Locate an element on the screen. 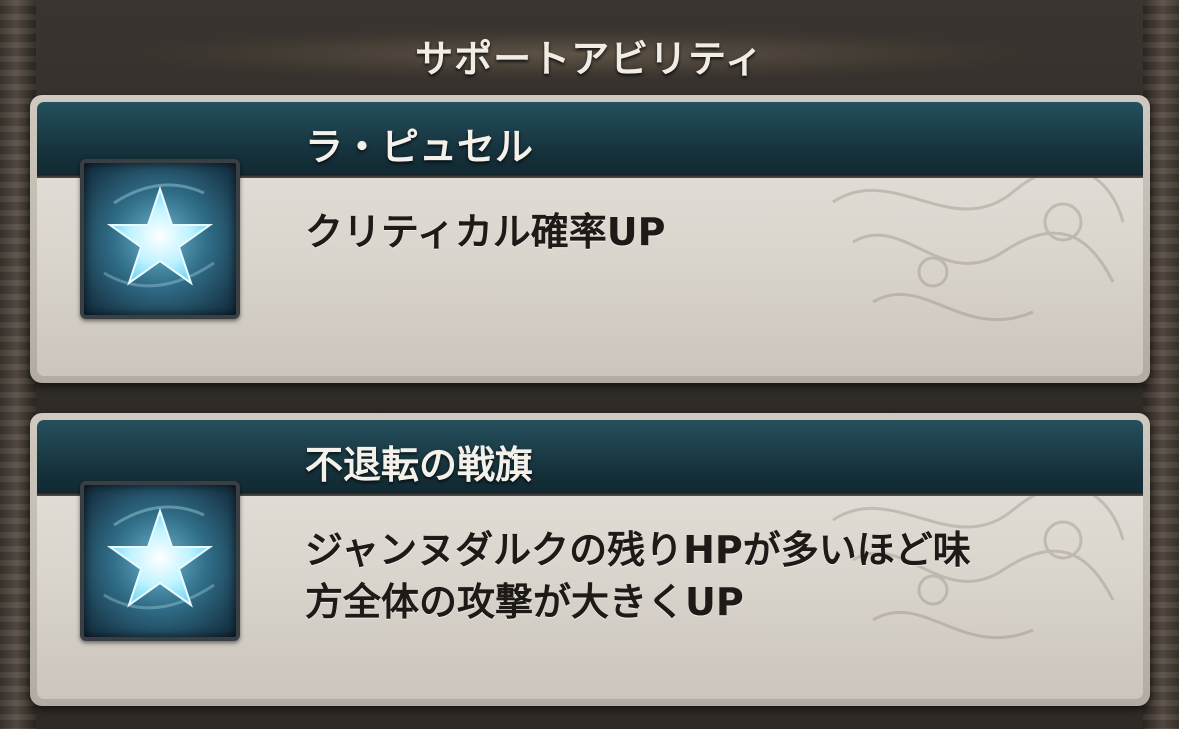  page-title: サポートアビリティ is located at coordinates (589, 59).